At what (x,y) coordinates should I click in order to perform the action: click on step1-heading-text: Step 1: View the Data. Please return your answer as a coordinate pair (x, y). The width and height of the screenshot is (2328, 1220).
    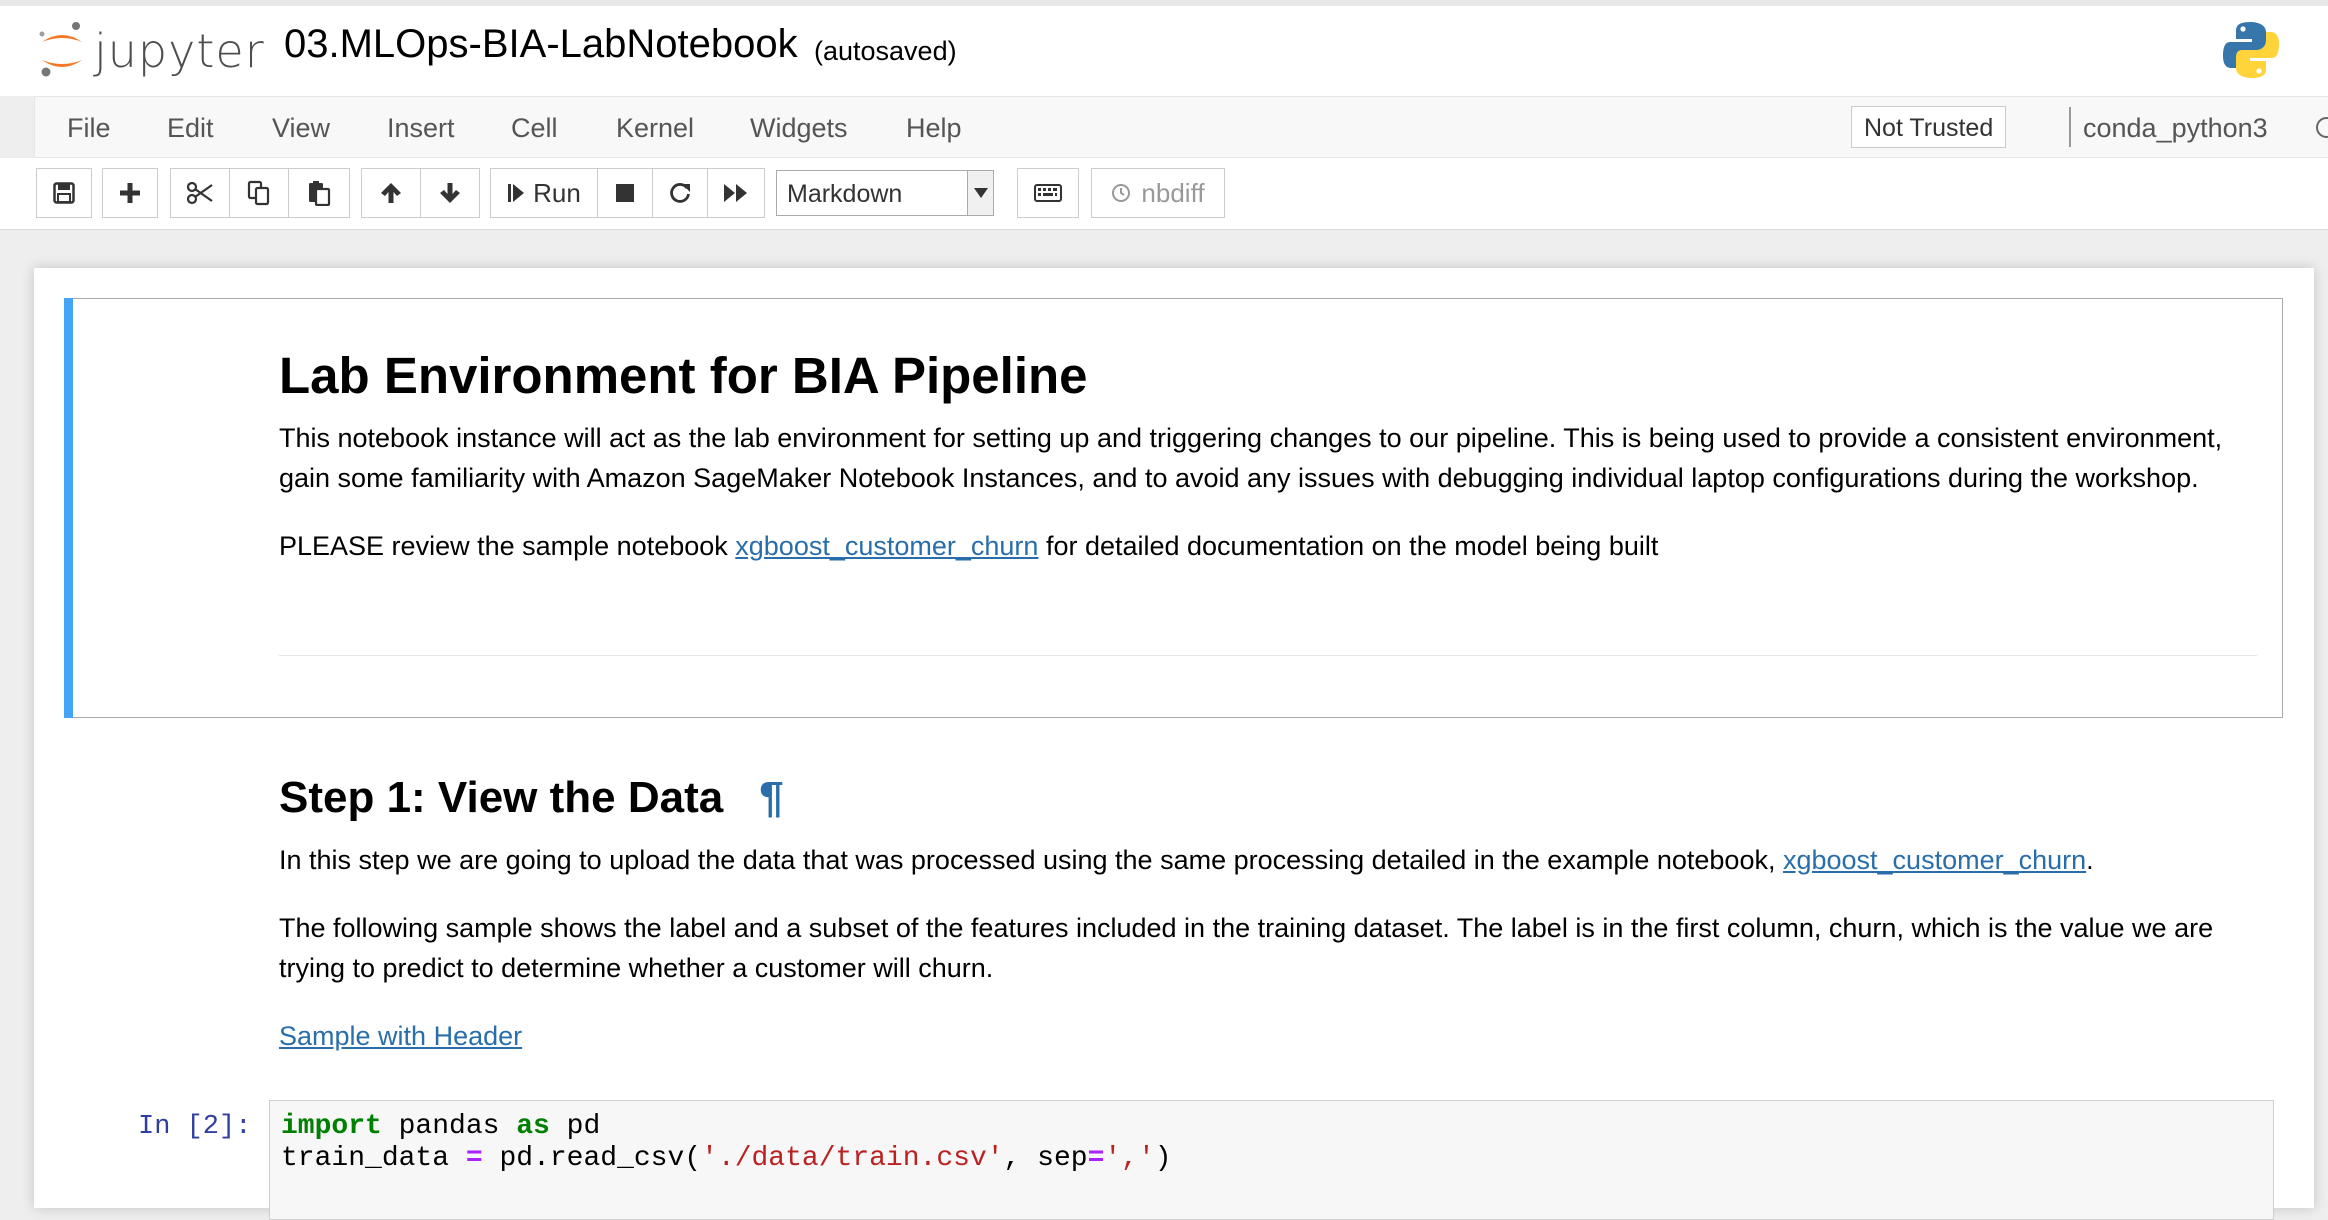
    Looking at the image, I should click on (501, 797).